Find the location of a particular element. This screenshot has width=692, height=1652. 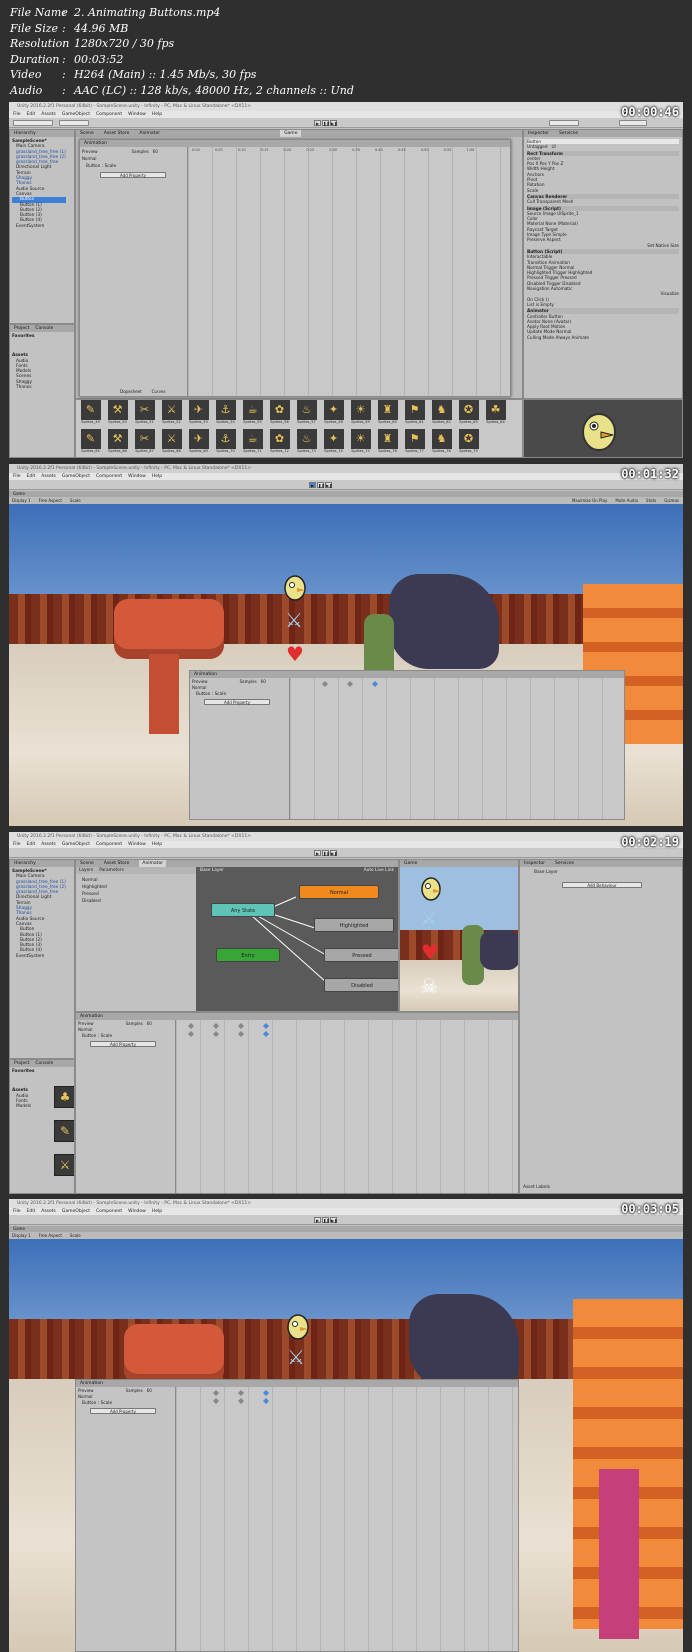

sprite-asset: ☕ Sprites_55 is located at coordinates (252, 414).